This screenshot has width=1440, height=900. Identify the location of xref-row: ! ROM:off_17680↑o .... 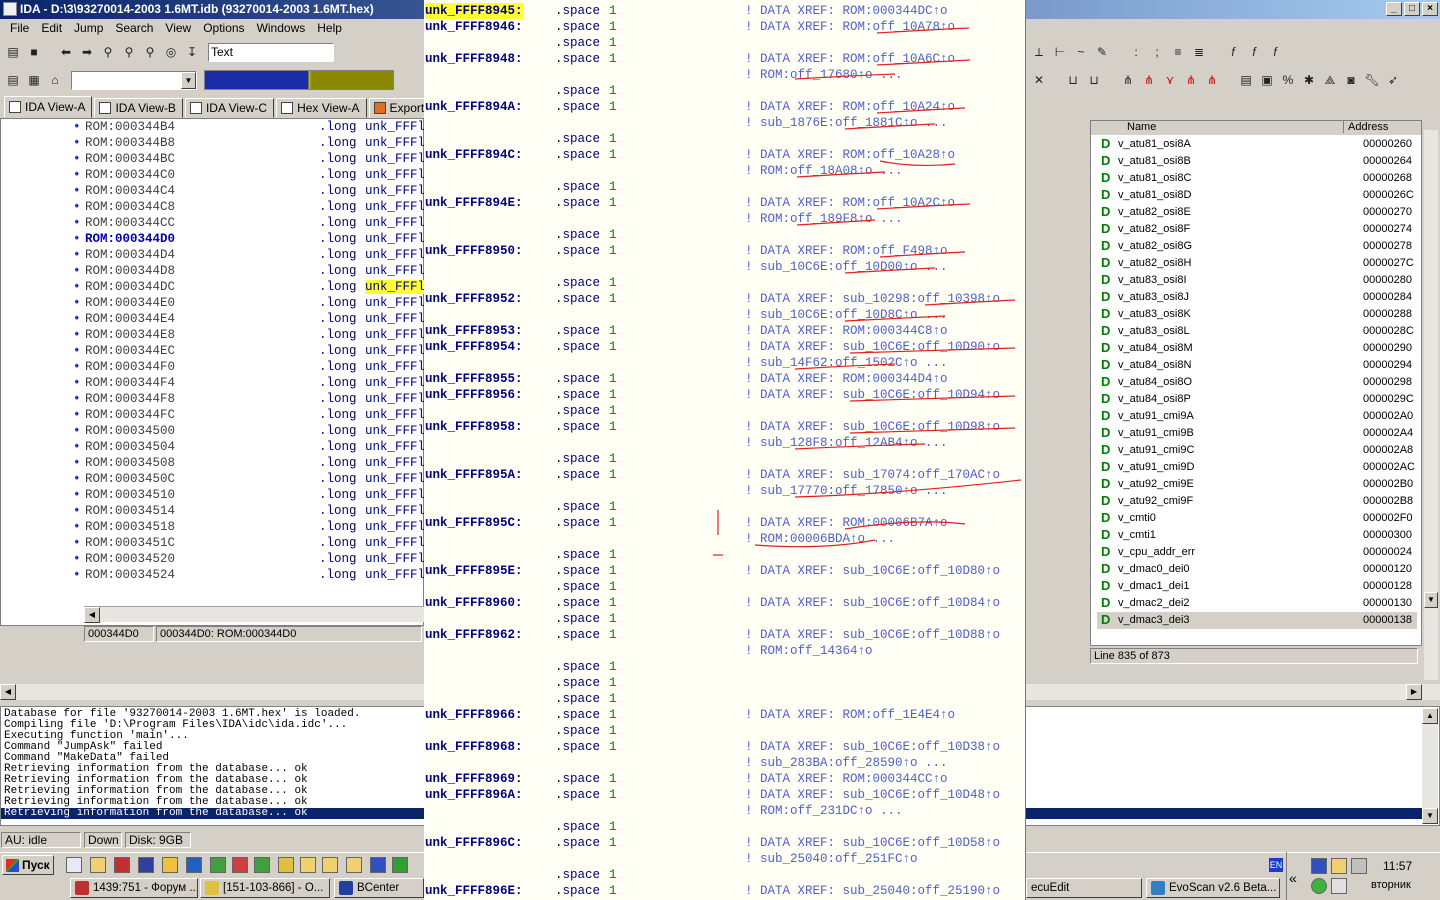
(725, 75).